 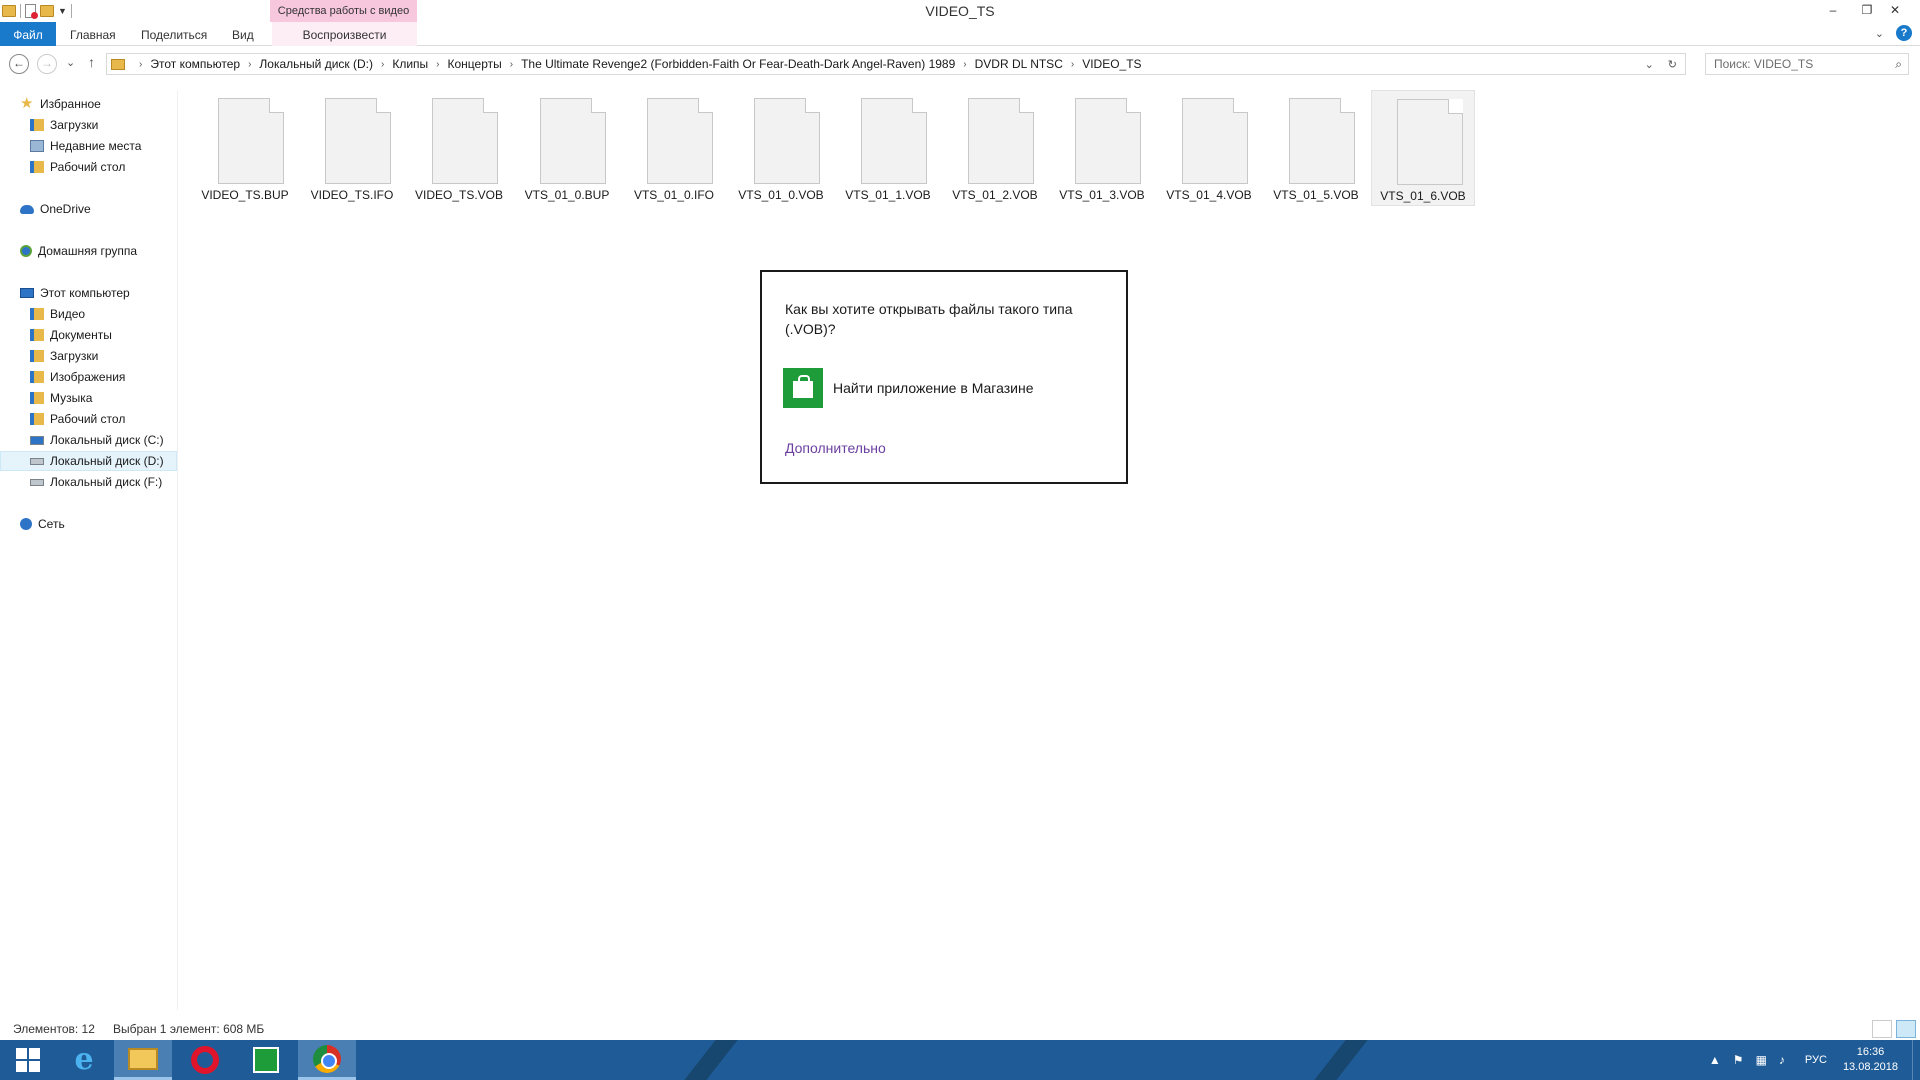 I want to click on store-icon, so click(x=803, y=388).